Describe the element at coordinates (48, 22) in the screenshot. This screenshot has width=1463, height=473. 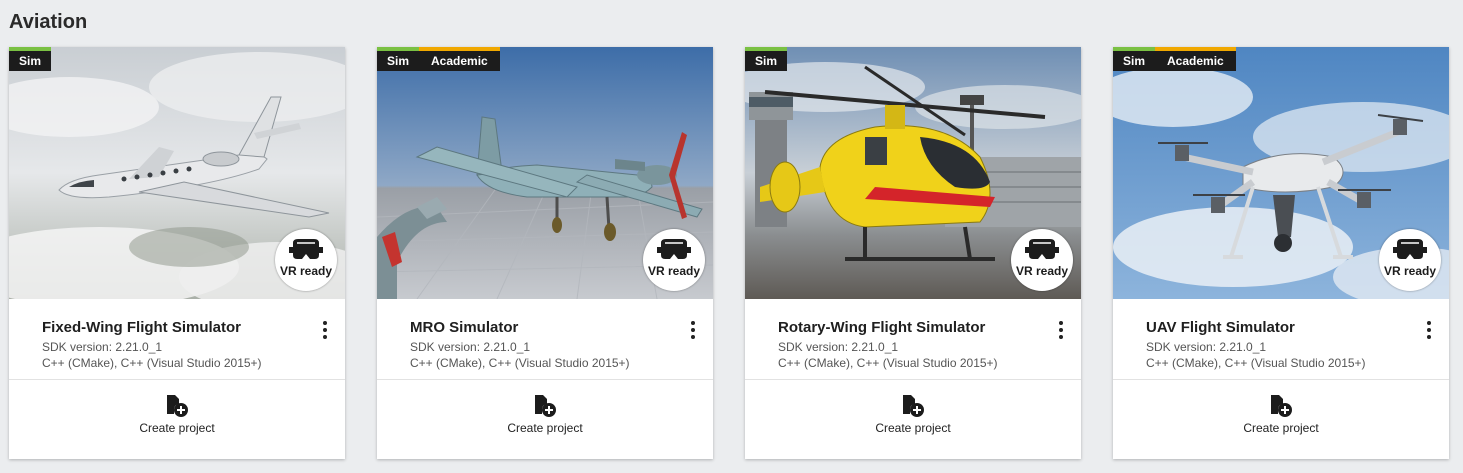
I see `section-title: Aviation` at that location.